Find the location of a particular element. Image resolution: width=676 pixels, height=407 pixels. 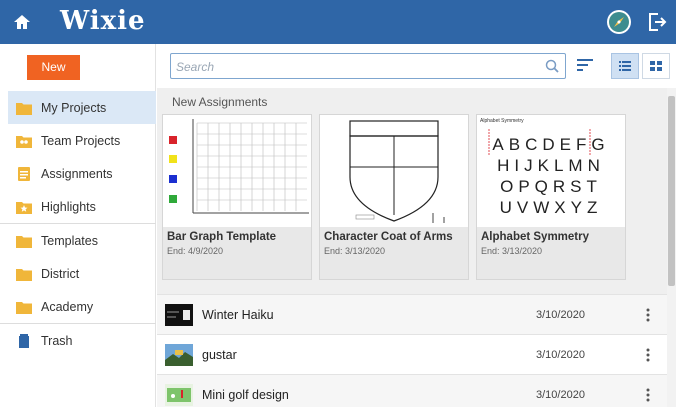

project-name: Mini golf design is located at coordinates (245, 395).